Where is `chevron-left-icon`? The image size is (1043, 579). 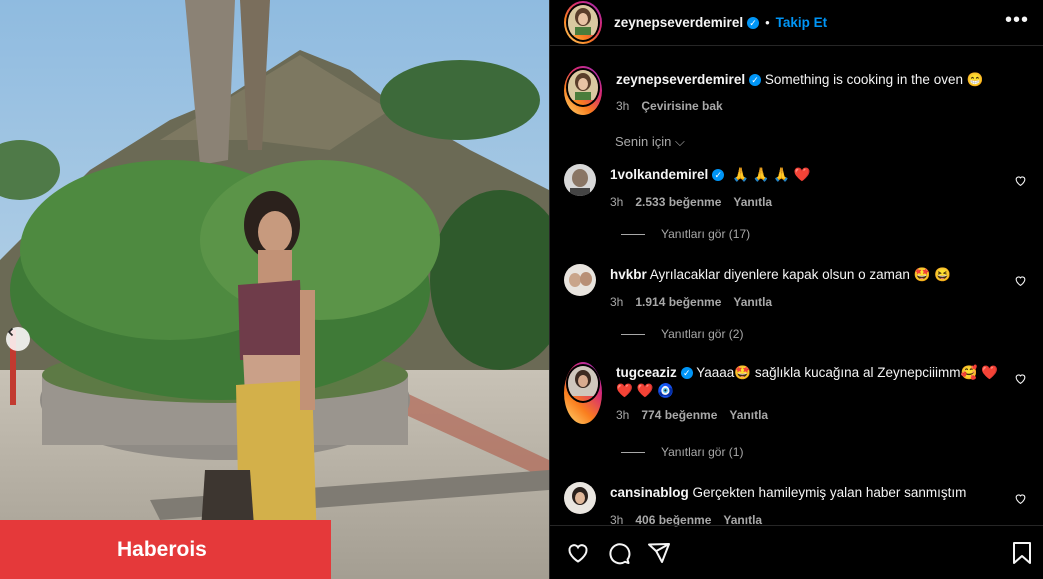
chevron-left-icon is located at coordinates (10, 332).